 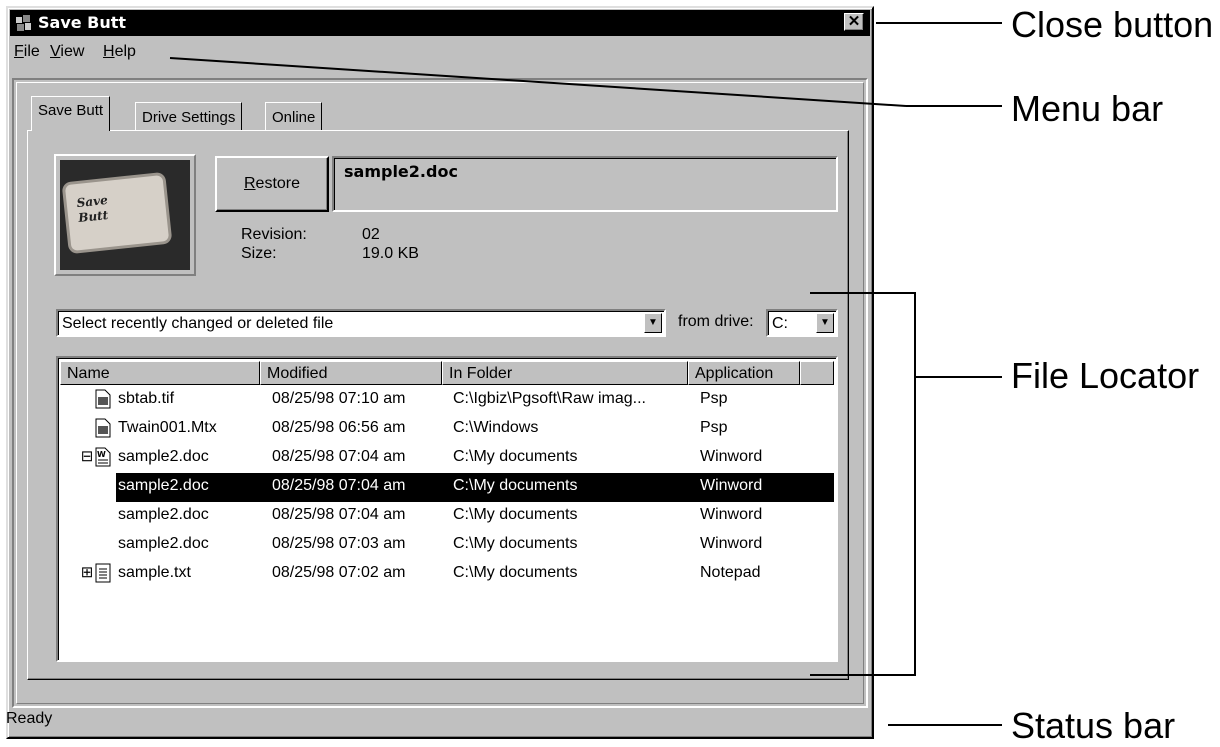 What do you see at coordinates (1105, 375) in the screenshot?
I see `callout-file-locator: File Locator` at bounding box center [1105, 375].